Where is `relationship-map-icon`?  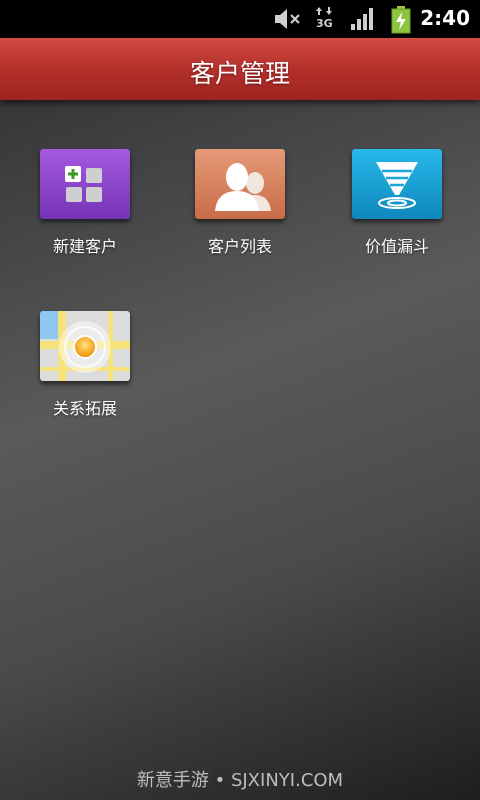 relationship-map-icon is located at coordinates (85, 346).